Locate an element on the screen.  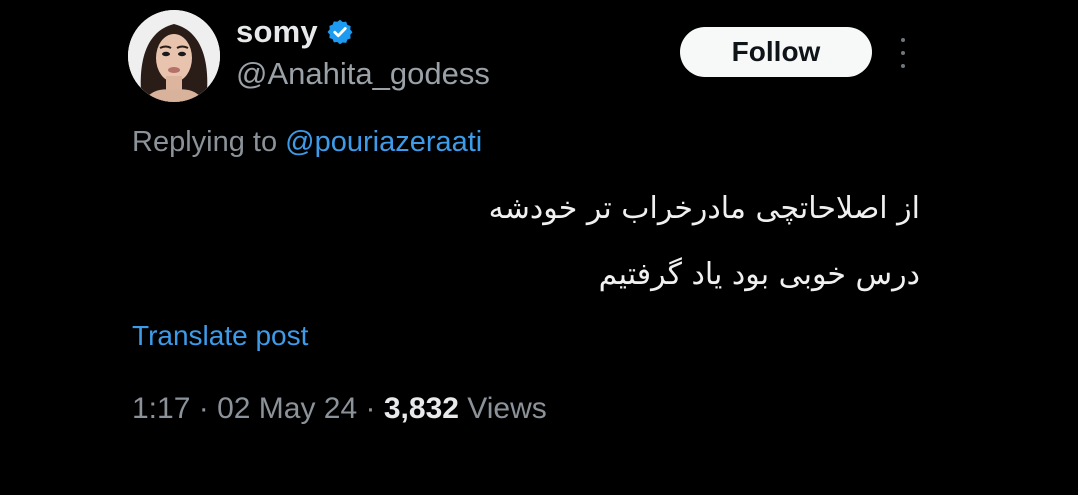
post-meta: 1:17 · 02 May 24 · 3,832 Views is located at coordinates (339, 409).